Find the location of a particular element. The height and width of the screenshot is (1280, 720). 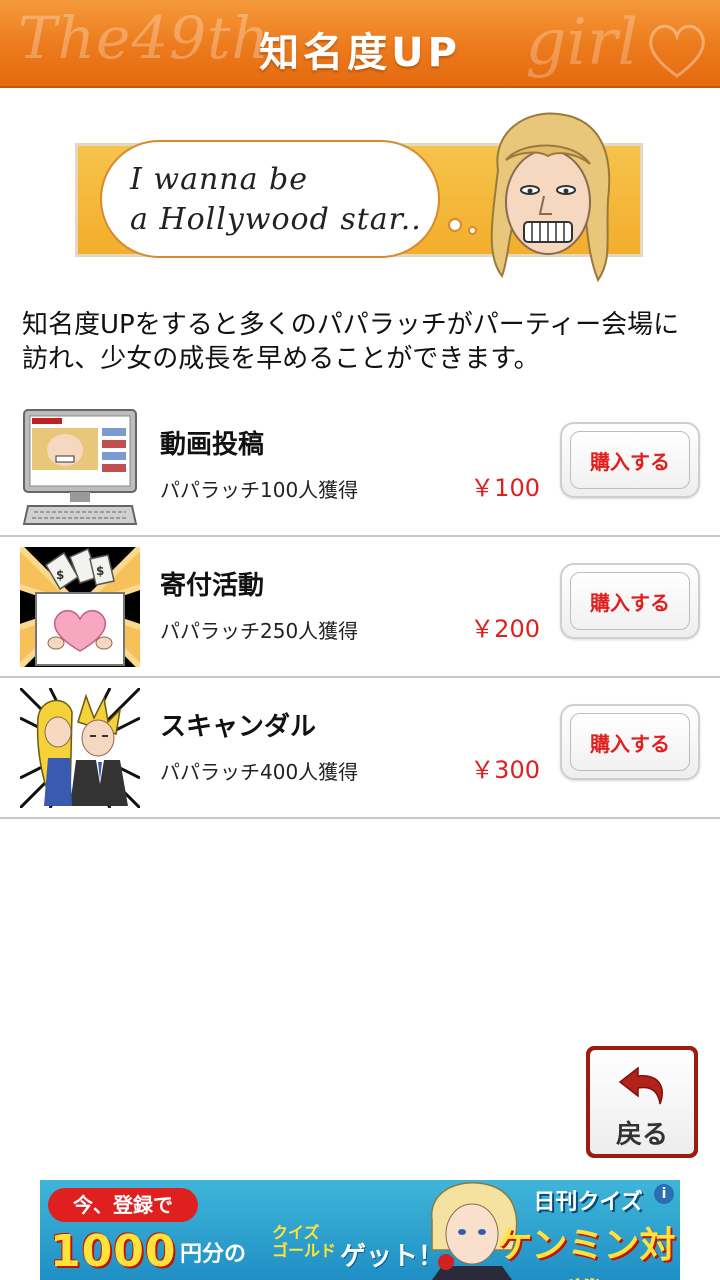

return-arrow-icon is located at coordinates (640, 1085).